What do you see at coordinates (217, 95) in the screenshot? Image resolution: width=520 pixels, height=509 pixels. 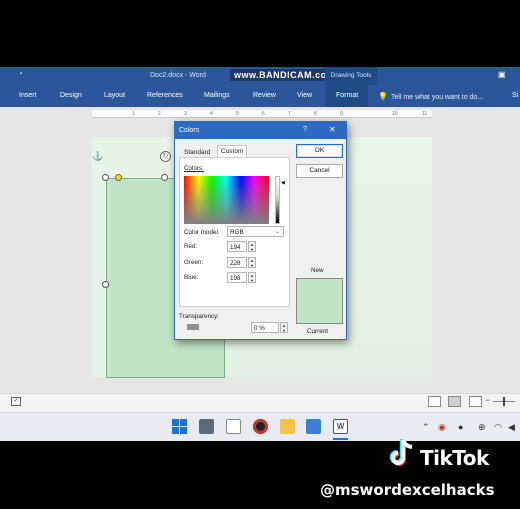 I see `tab-mailings: Mailings` at bounding box center [217, 95].